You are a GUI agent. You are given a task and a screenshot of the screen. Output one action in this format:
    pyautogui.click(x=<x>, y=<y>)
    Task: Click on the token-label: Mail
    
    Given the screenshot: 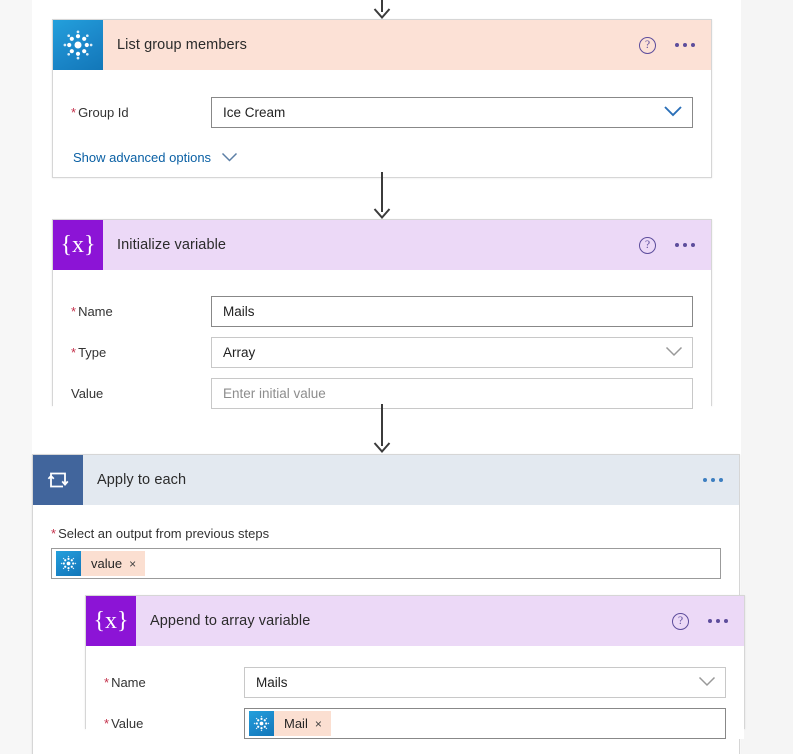 What is the action you would take?
    pyautogui.click(x=296, y=723)
    